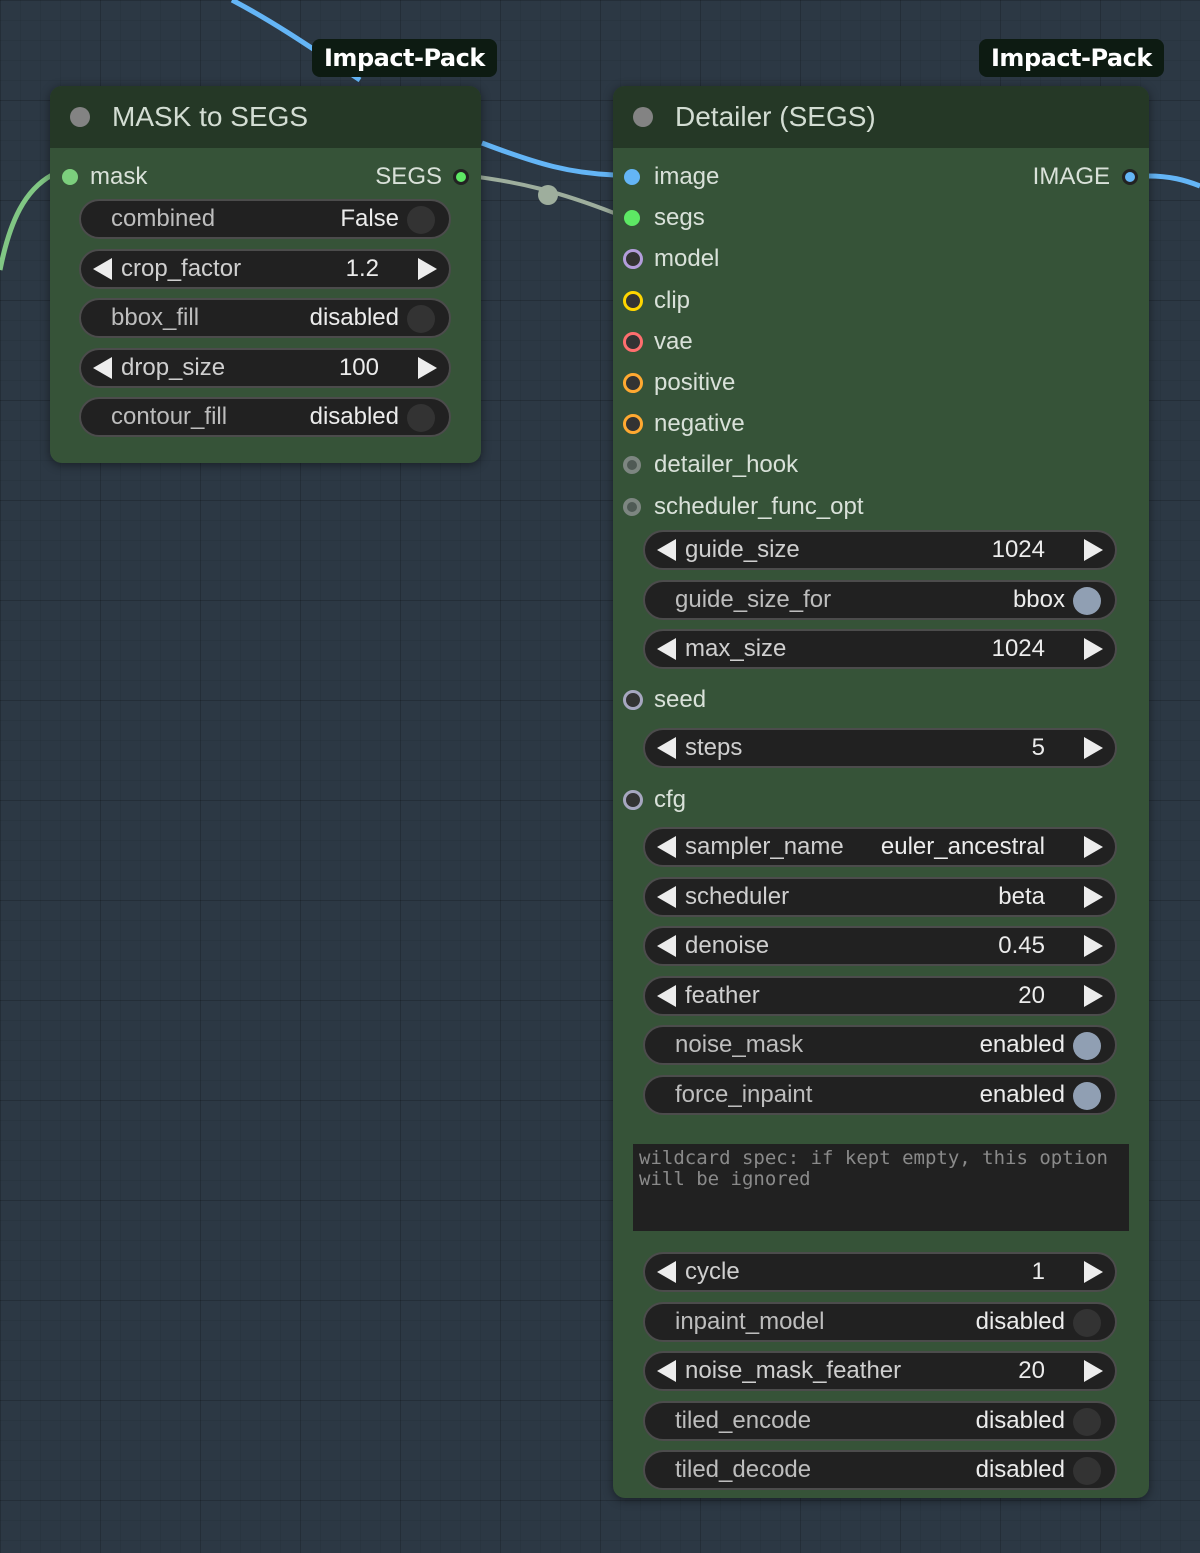  Describe the element at coordinates (880, 1470) in the screenshot. I see `widget-tiled-decode: tiled_decode disabled` at that location.